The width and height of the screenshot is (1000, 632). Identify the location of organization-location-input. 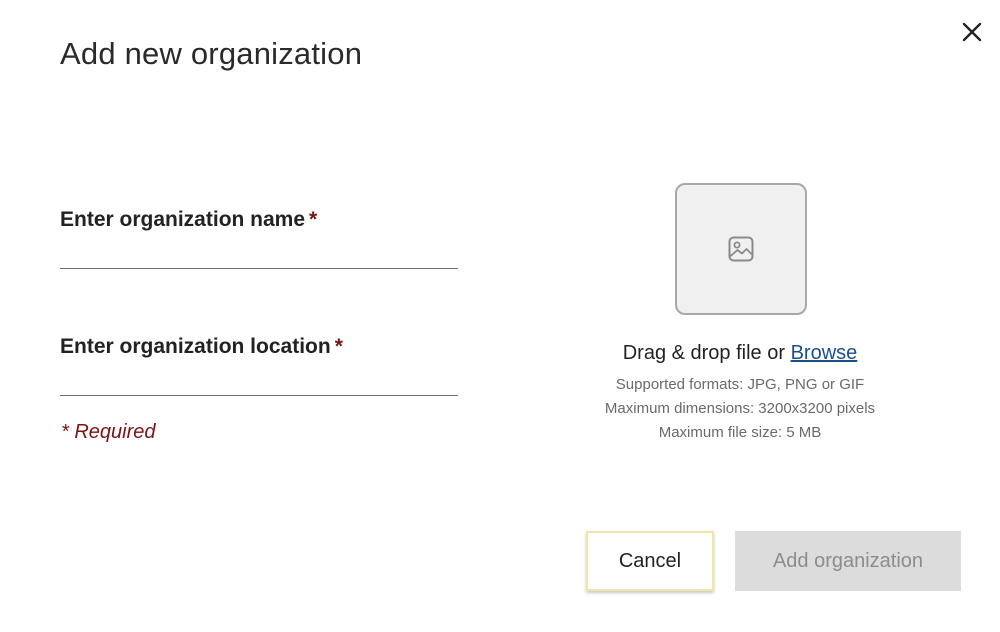
(259, 384).